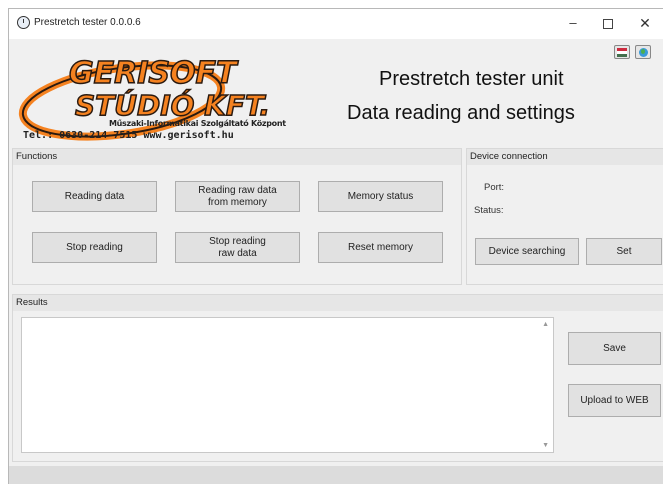 Image resolution: width=663 pixels, height=484 pixels. What do you see at coordinates (172, 105) in the screenshot?
I see `logo-line2: STÚDIÓ KFT.` at bounding box center [172, 105].